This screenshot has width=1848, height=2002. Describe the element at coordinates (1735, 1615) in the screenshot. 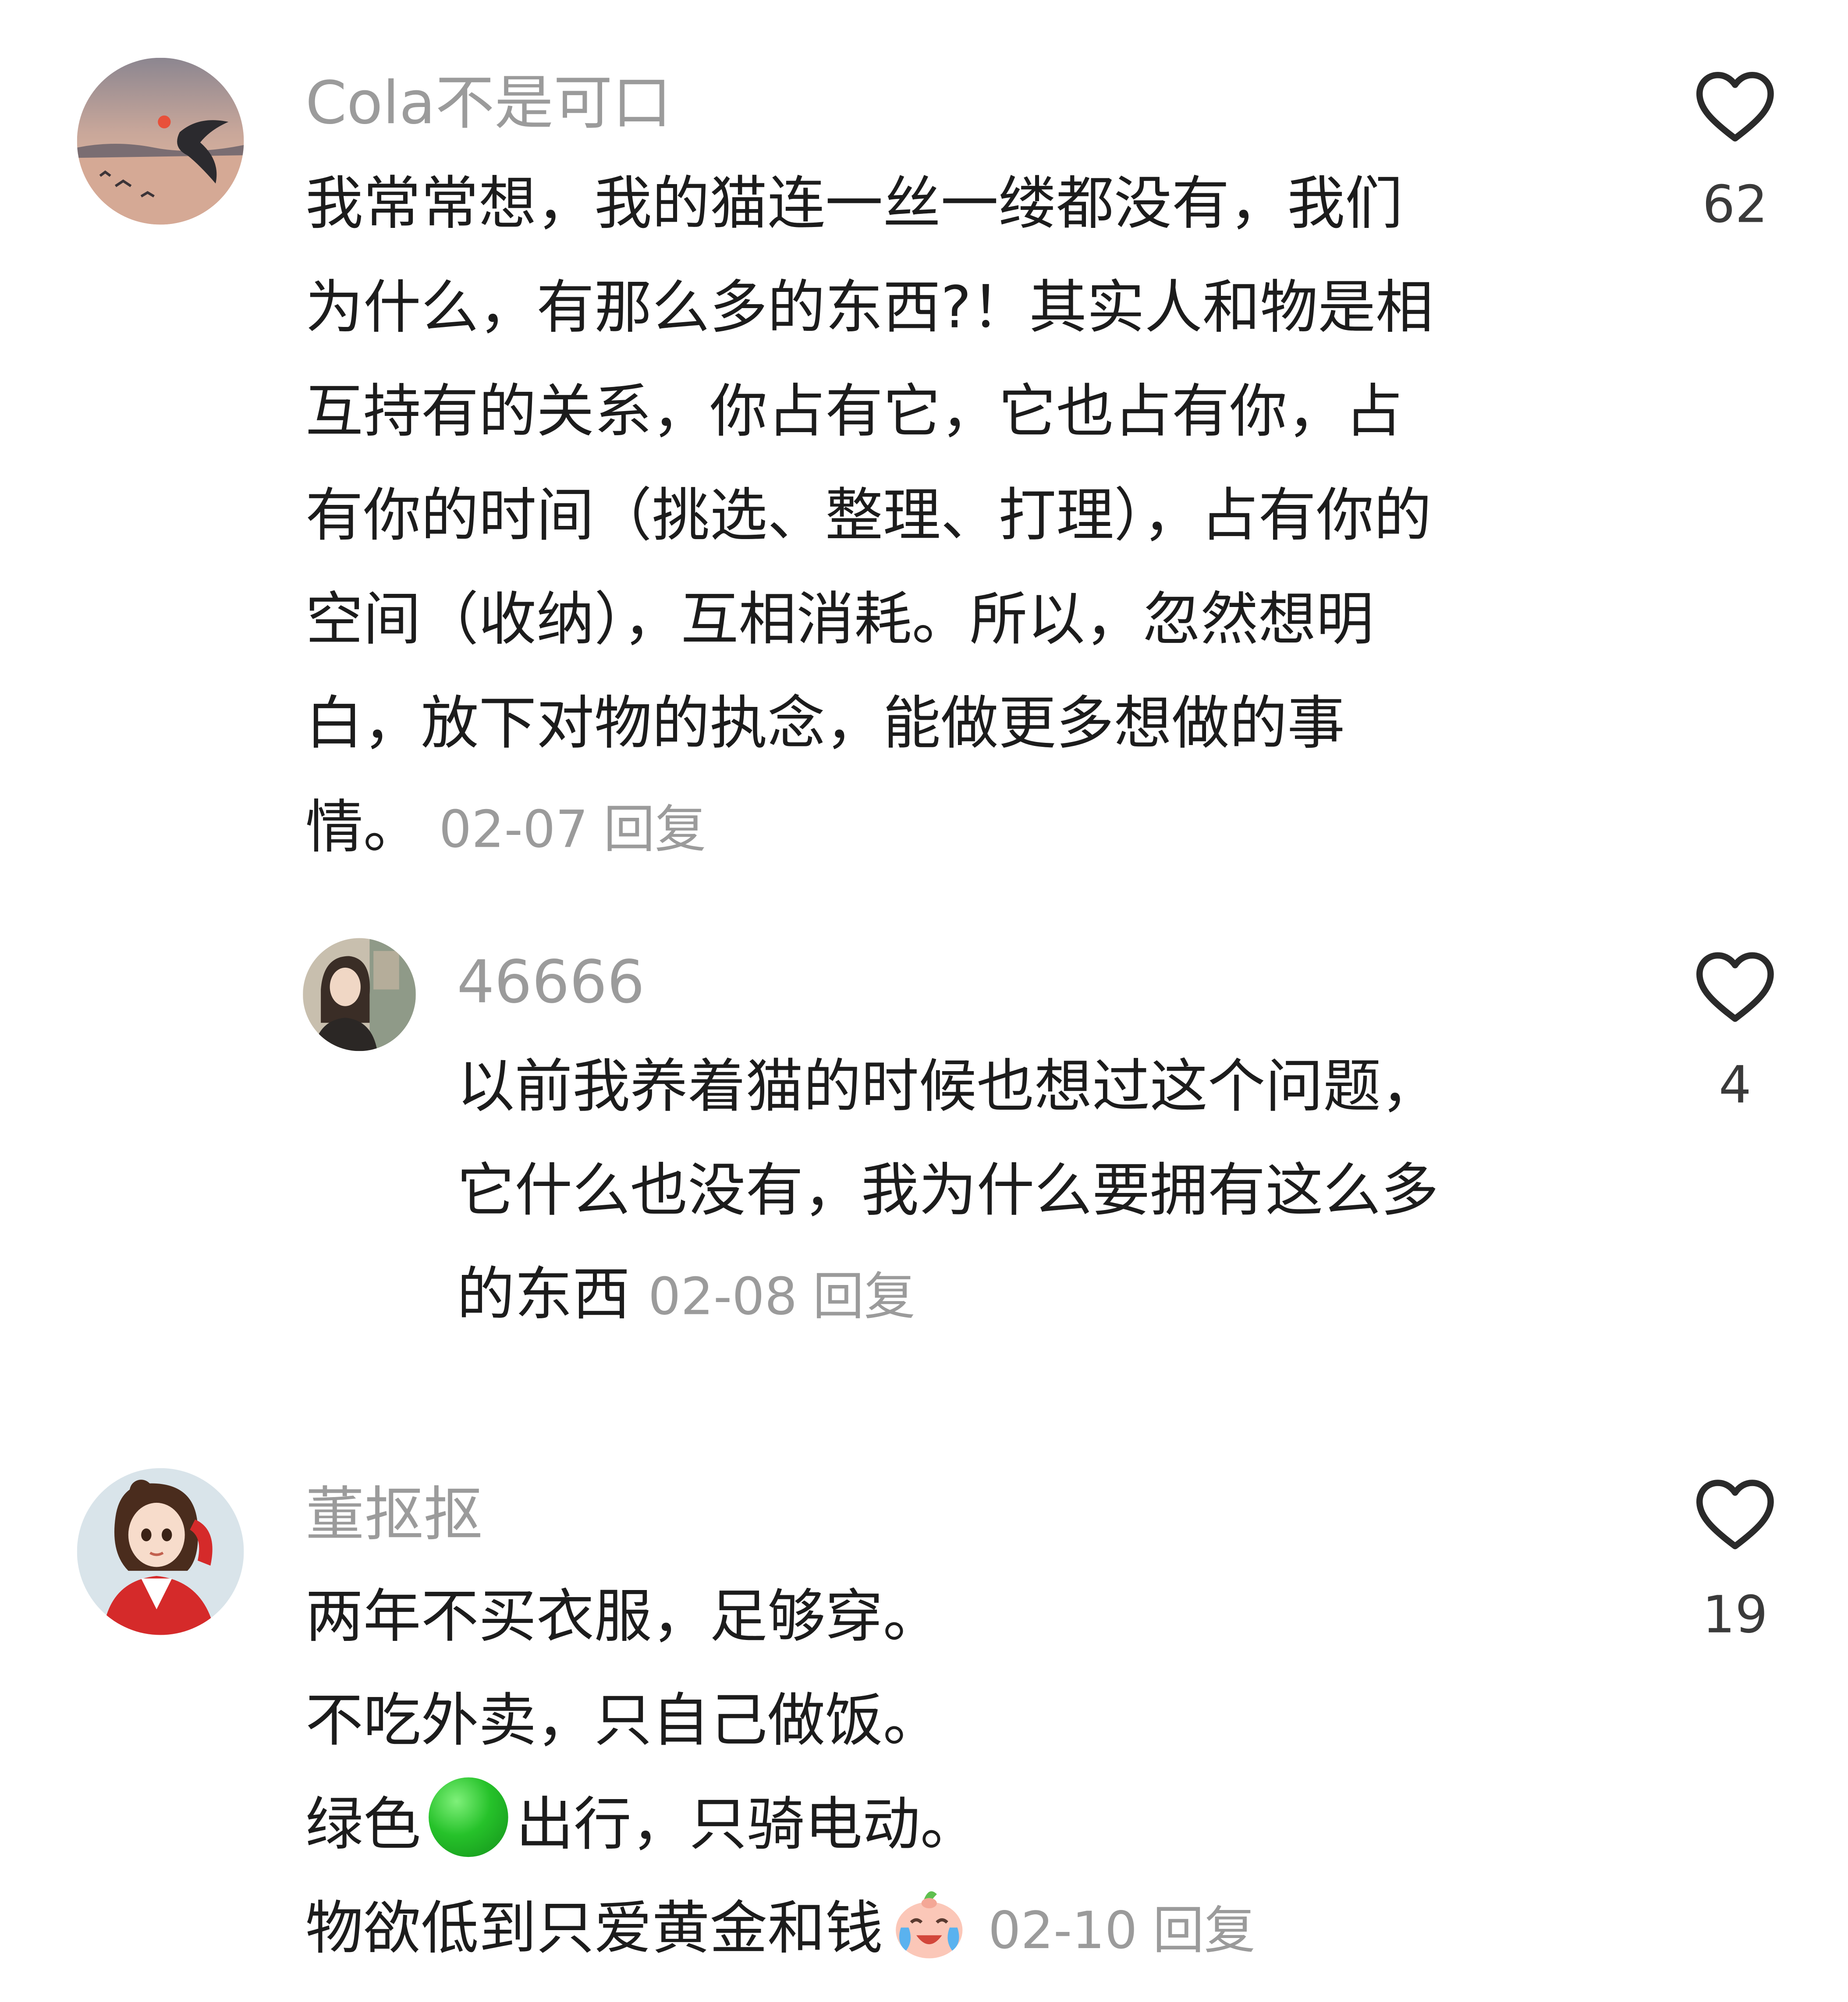

I see `like-count: 19` at that location.